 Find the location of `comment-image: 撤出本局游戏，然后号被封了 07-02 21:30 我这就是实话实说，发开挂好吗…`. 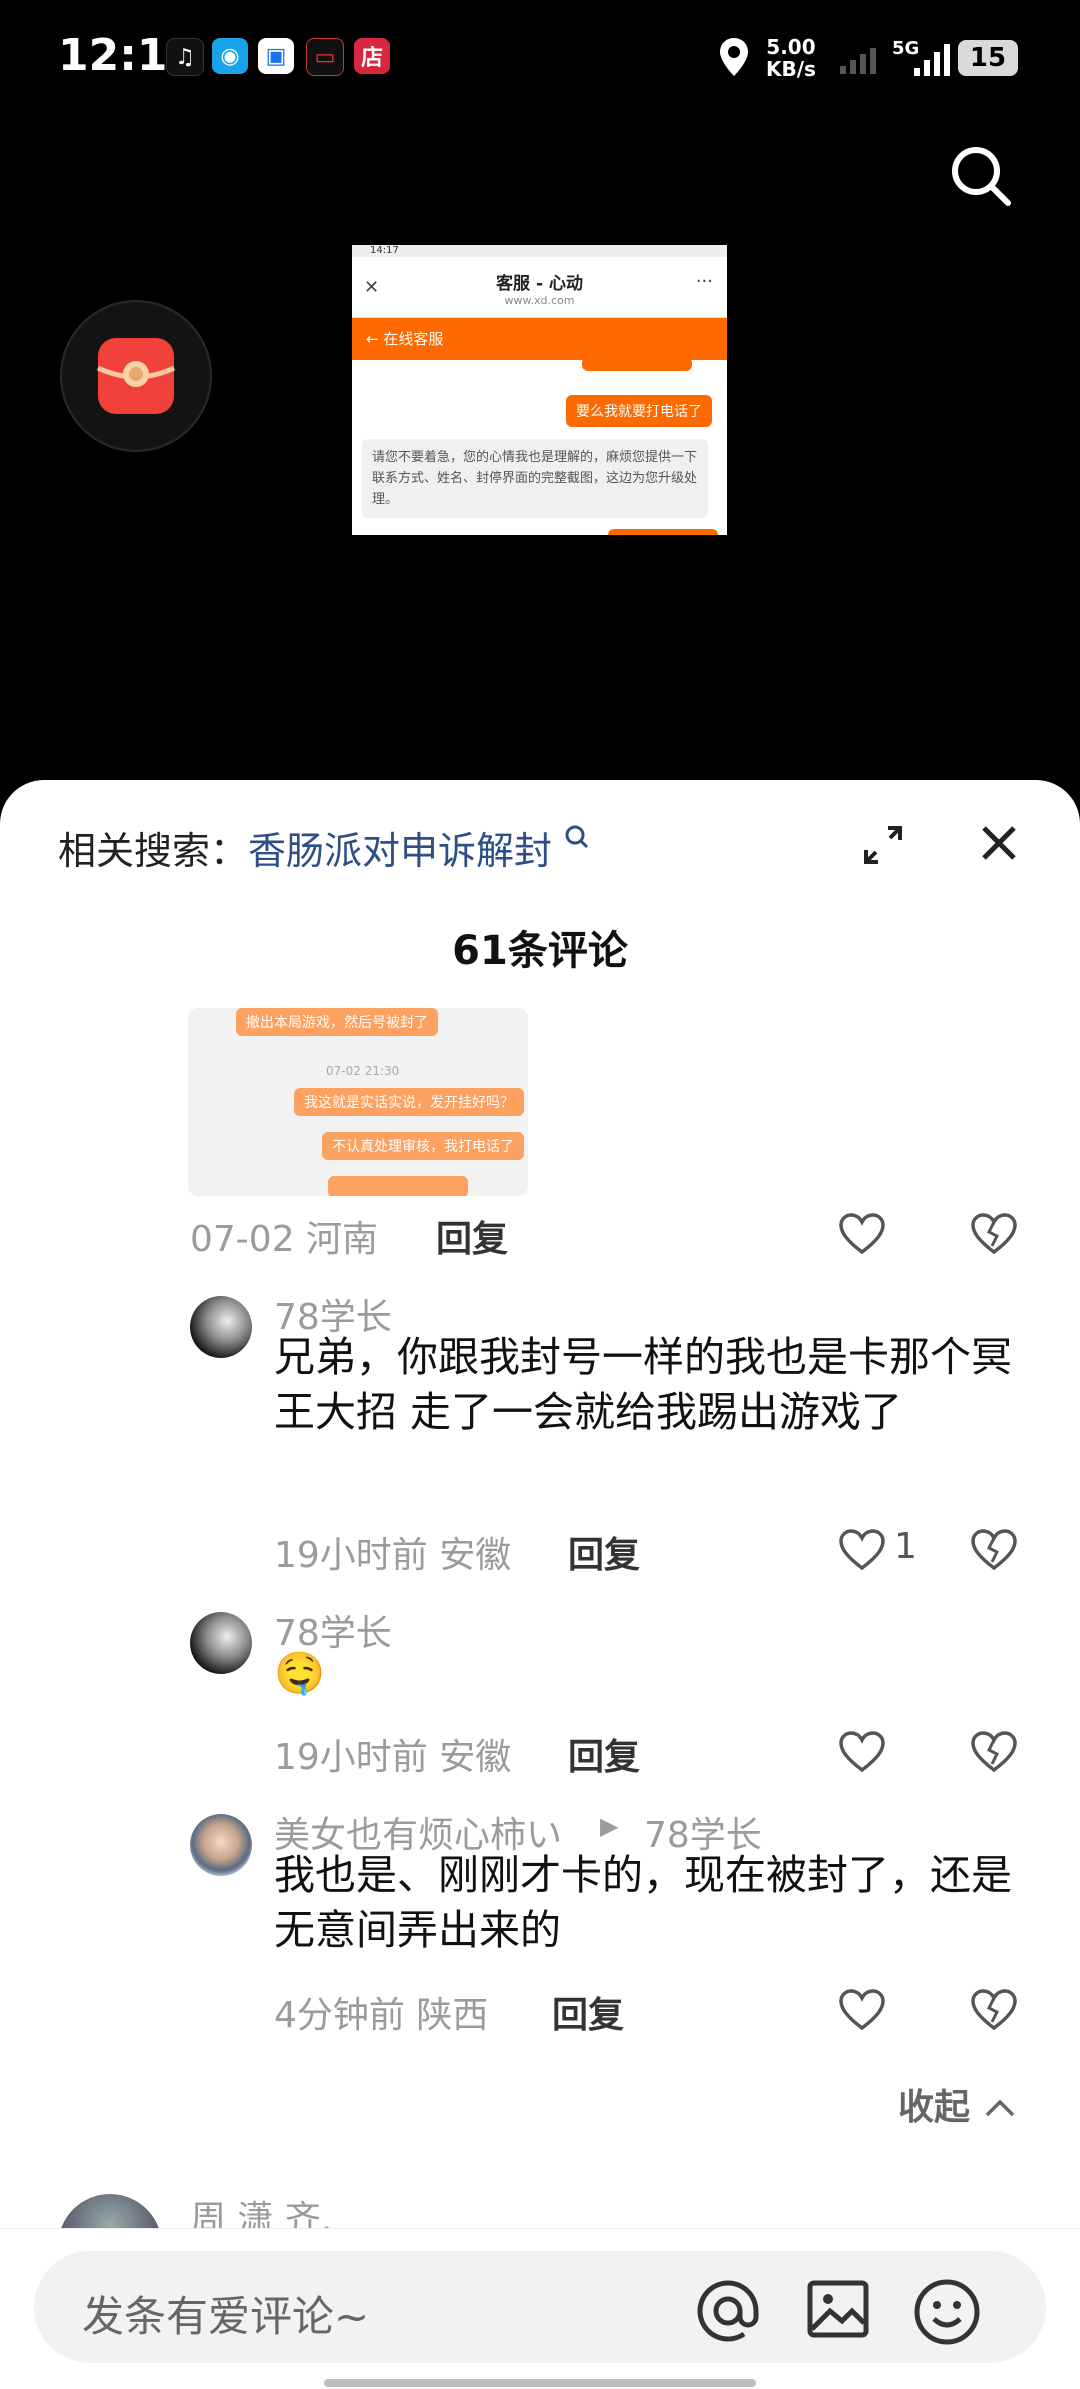

comment-image: 撤出本局游戏，然后号被封了 07-02 21:30 我这就是实话实说，发开挂好吗… is located at coordinates (358, 1102).